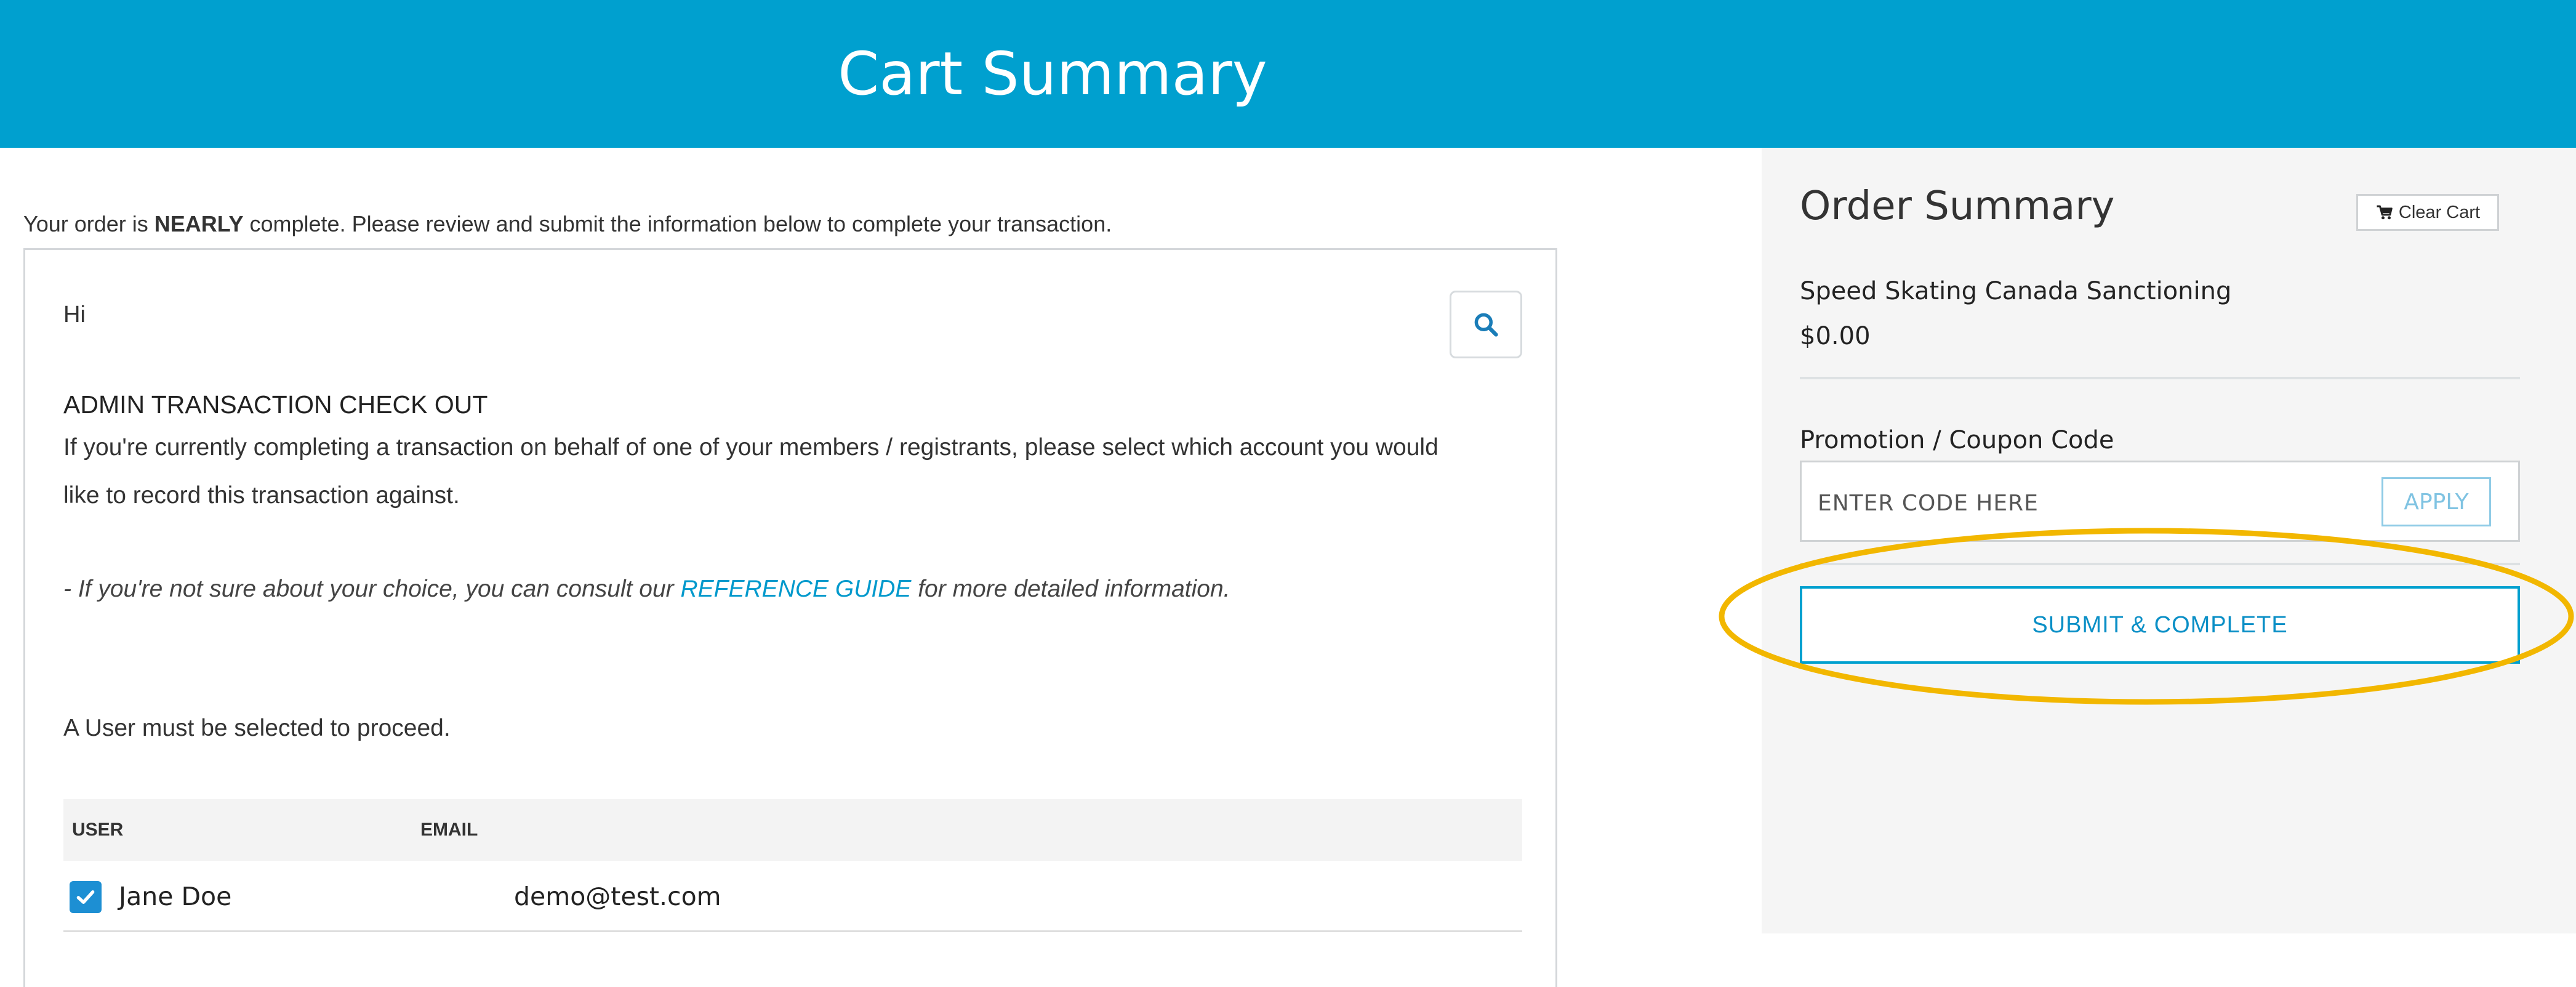 The image size is (2576, 987). Describe the element at coordinates (257, 728) in the screenshot. I see `user-required-note: A User must be selected to proceed.` at that location.